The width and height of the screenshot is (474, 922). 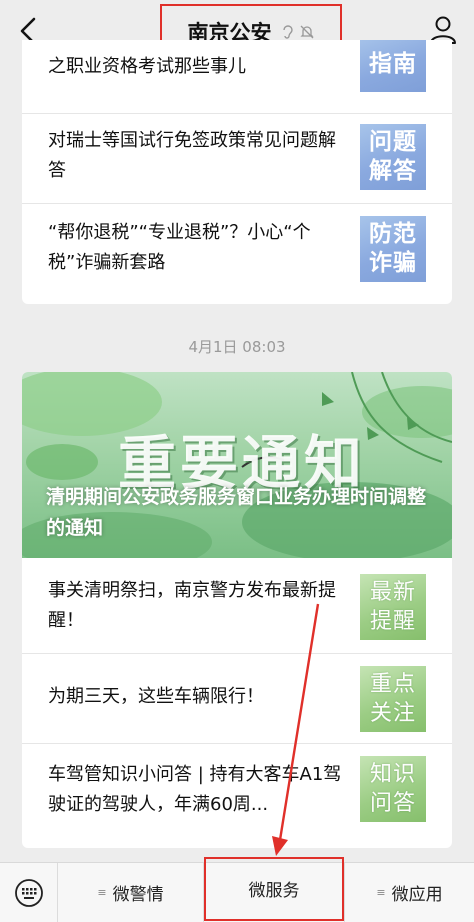 I want to click on article-title: “帮你退税”“专业退税”？小心“个税”诈骗新套路, so click(x=179, y=247).